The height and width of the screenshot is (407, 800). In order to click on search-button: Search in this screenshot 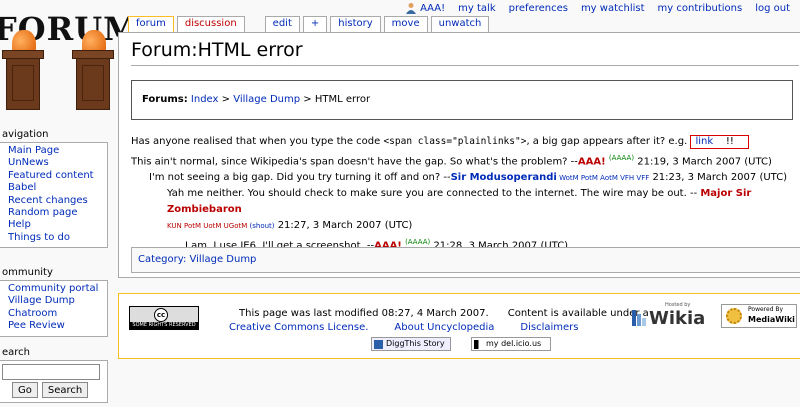, I will do `click(65, 390)`.